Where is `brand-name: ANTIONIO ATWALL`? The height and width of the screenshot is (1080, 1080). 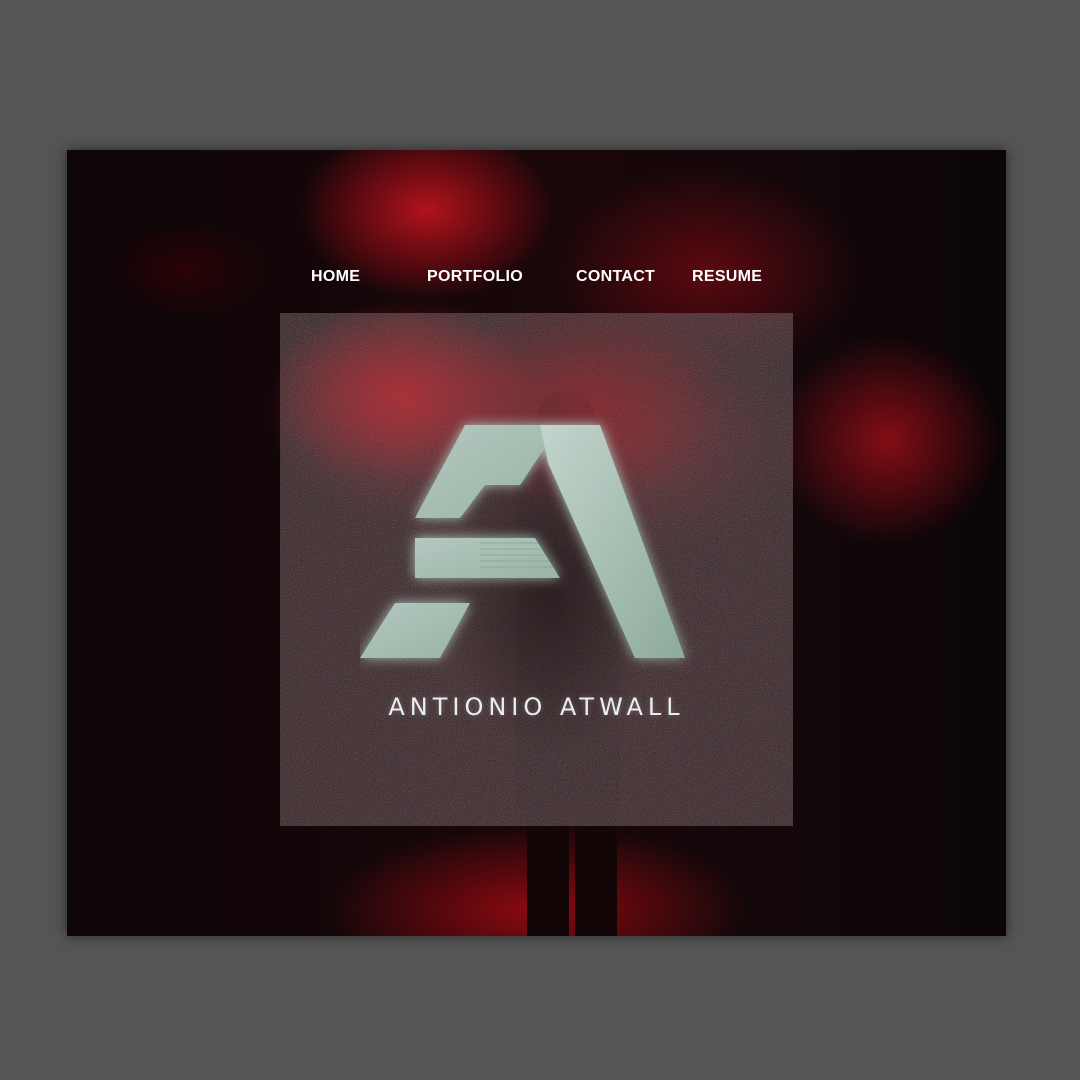 brand-name: ANTIONIO ATWALL is located at coordinates (536, 707).